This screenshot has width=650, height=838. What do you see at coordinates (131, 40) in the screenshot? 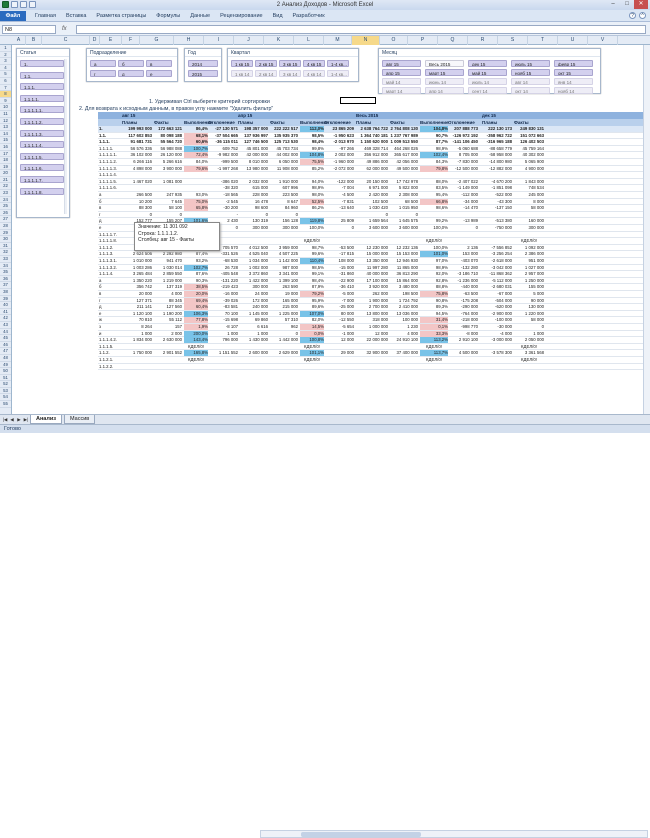
I see `column-header: F` at bounding box center [131, 40].